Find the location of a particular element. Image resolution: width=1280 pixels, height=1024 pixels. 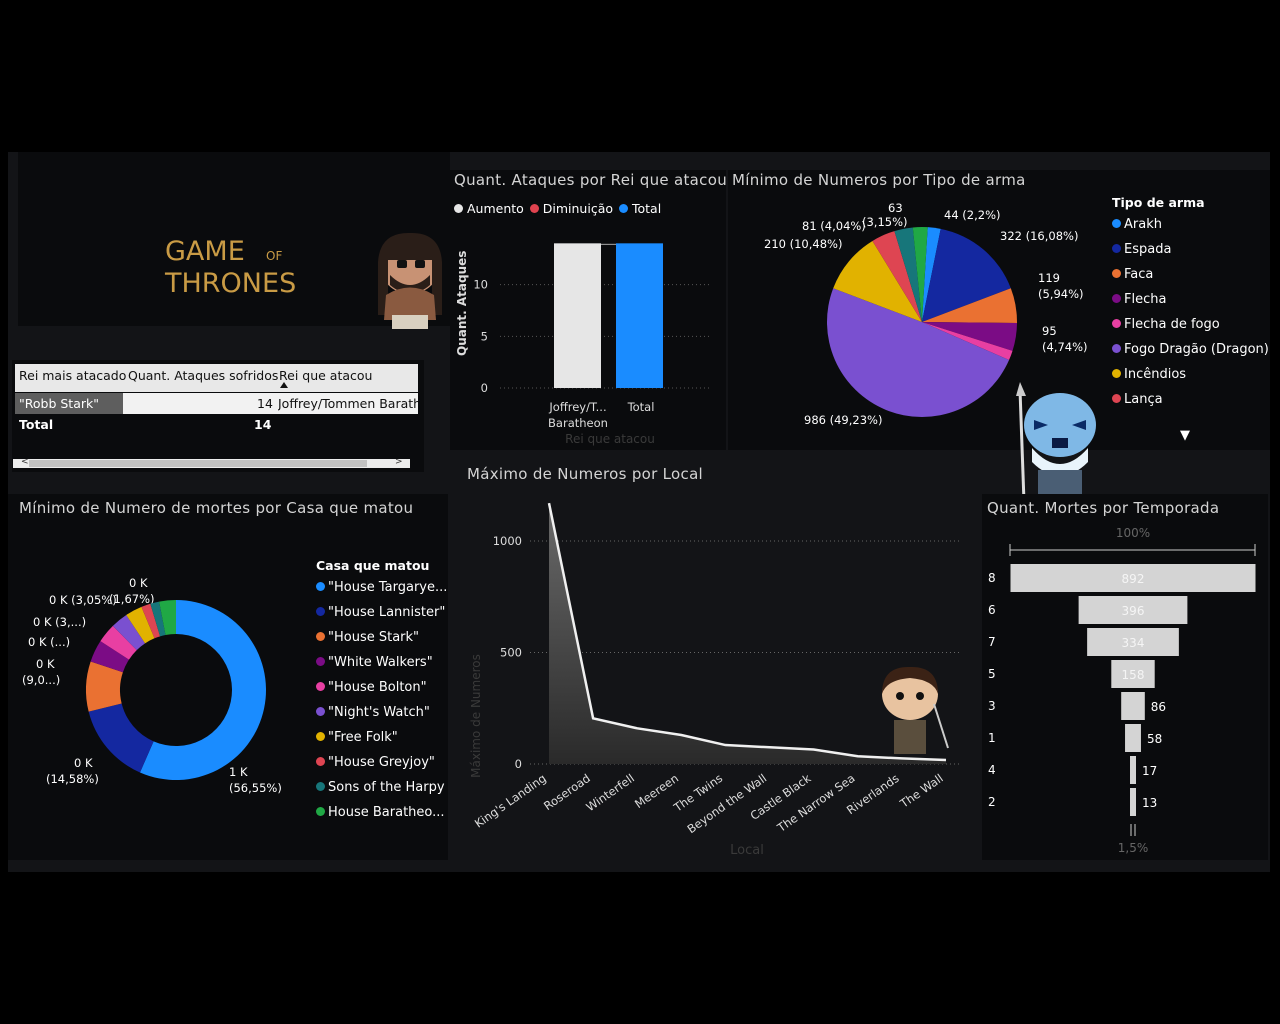

pie-legend-item: Incêndios is located at coordinates (1149, 374).